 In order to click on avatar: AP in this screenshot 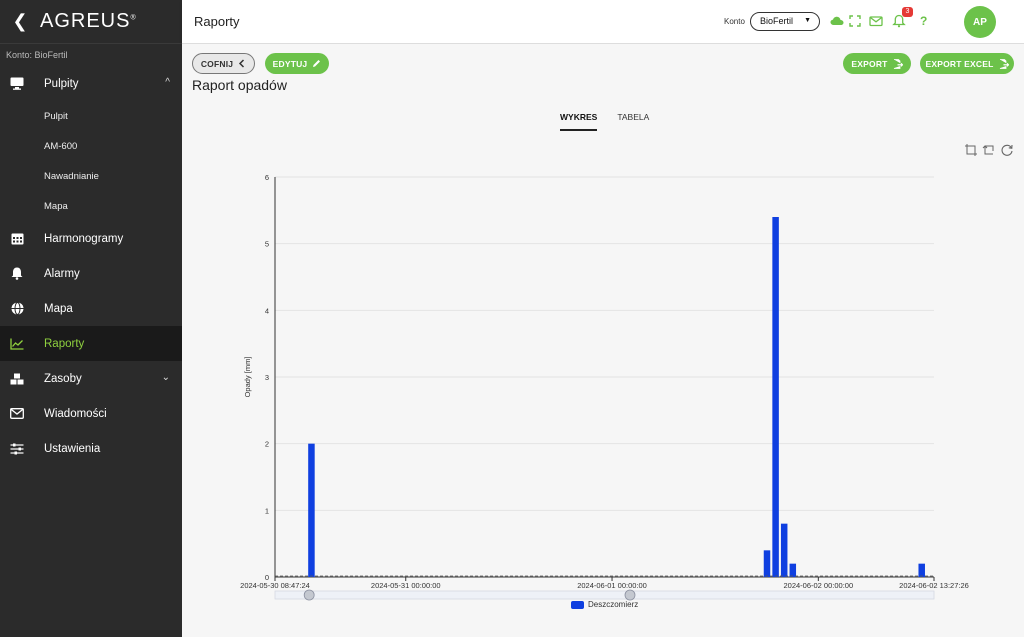, I will do `click(980, 22)`.